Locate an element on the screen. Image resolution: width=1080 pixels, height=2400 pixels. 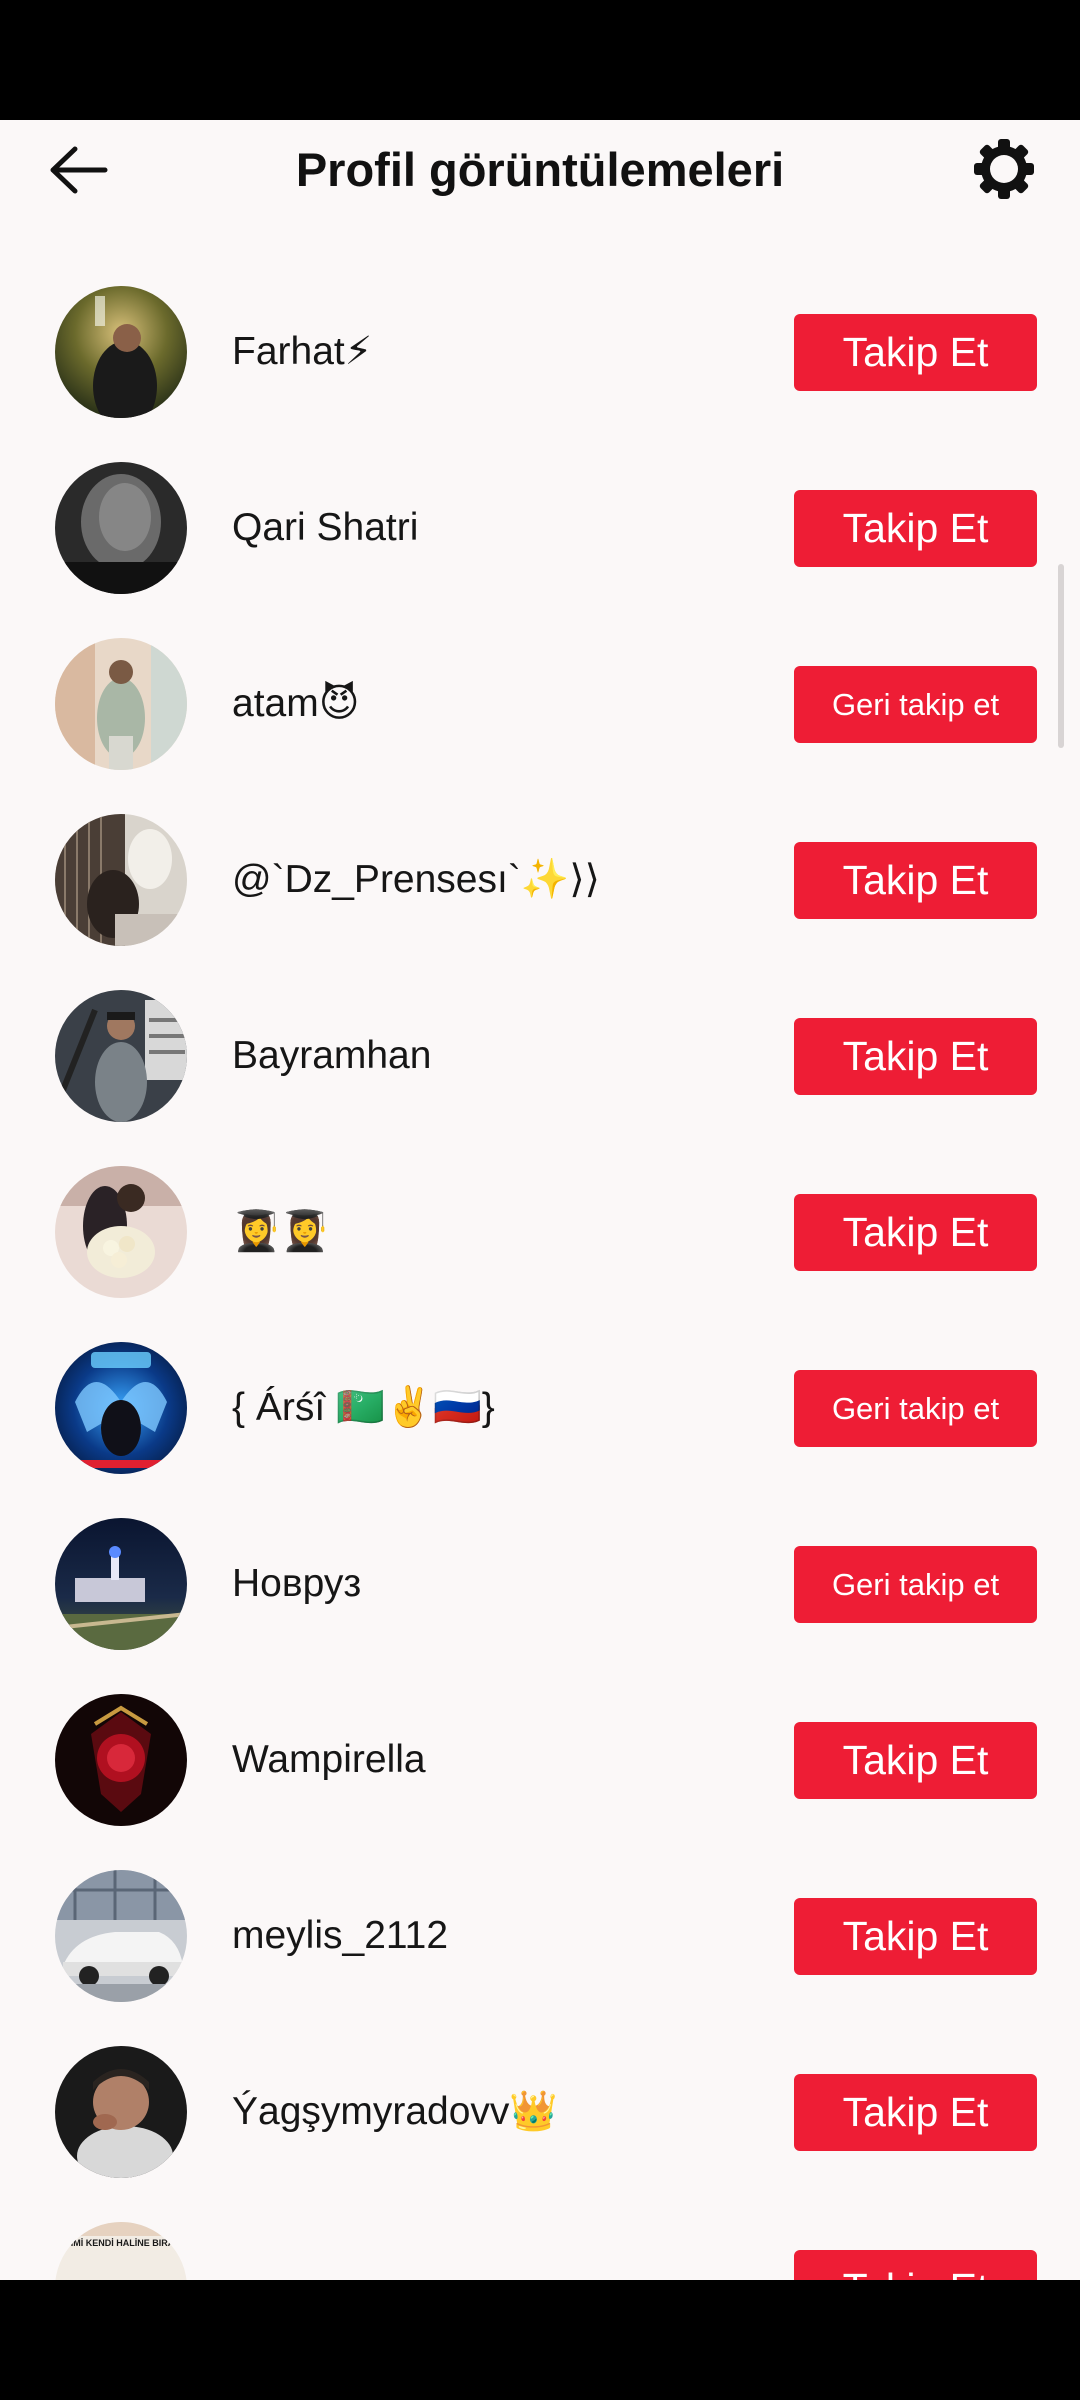
navigation-bar is located at coordinates (540, 2340).